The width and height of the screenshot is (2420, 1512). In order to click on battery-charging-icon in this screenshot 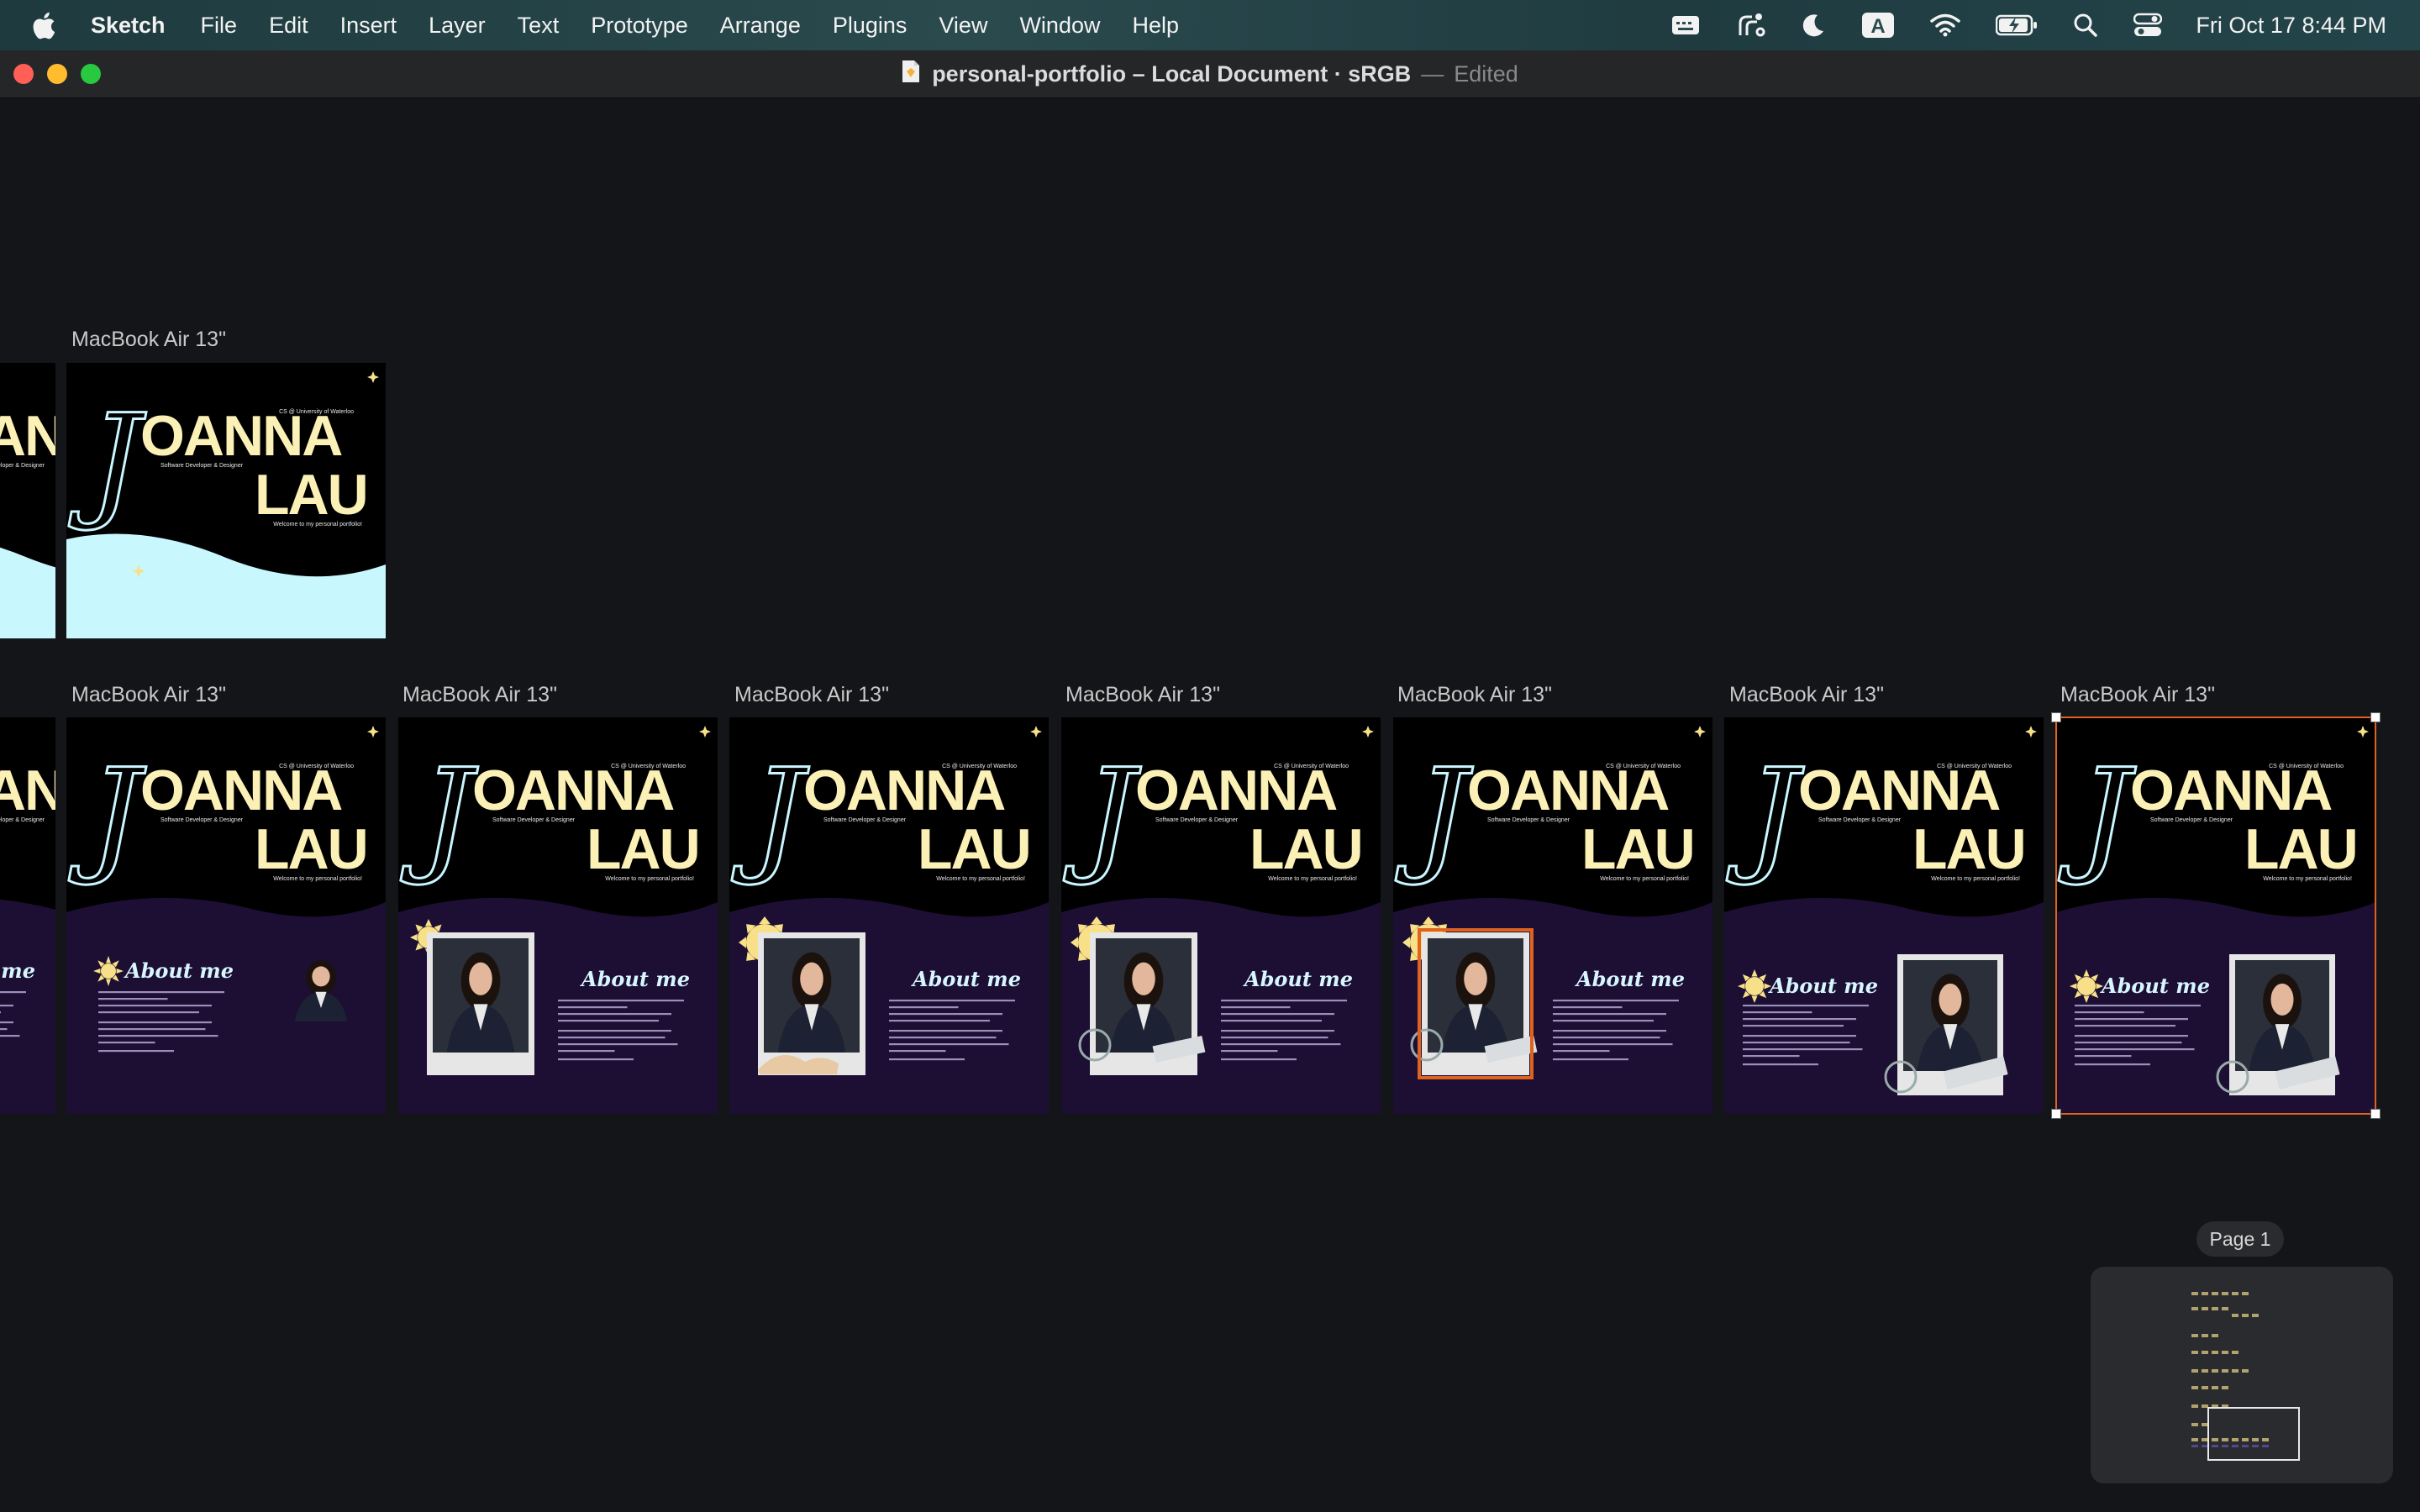, I will do `click(2017, 25)`.